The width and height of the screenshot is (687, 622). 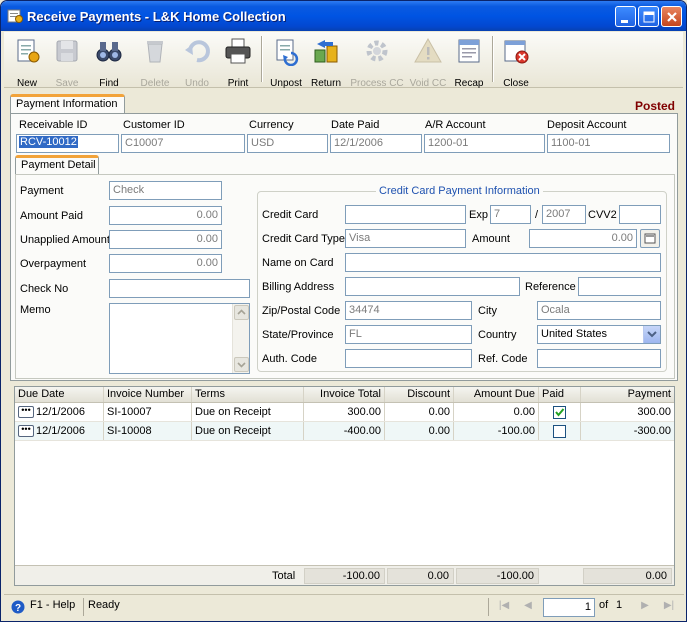 I want to click on state-label: State/Province, so click(x=298, y=335).